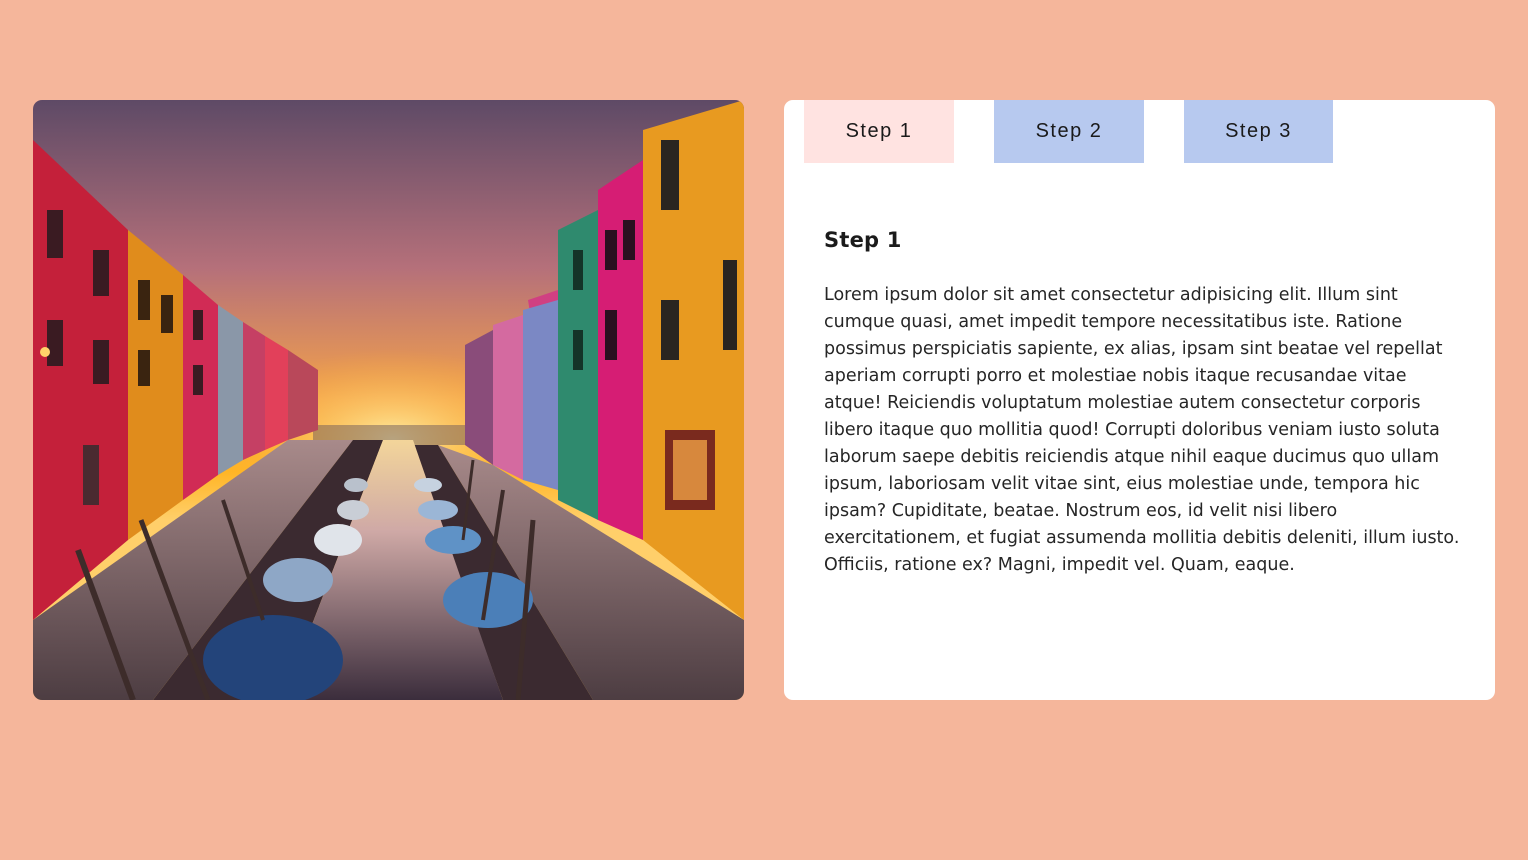 This screenshot has width=1528, height=860. I want to click on tab-step-3: Step 3, so click(1258, 131).